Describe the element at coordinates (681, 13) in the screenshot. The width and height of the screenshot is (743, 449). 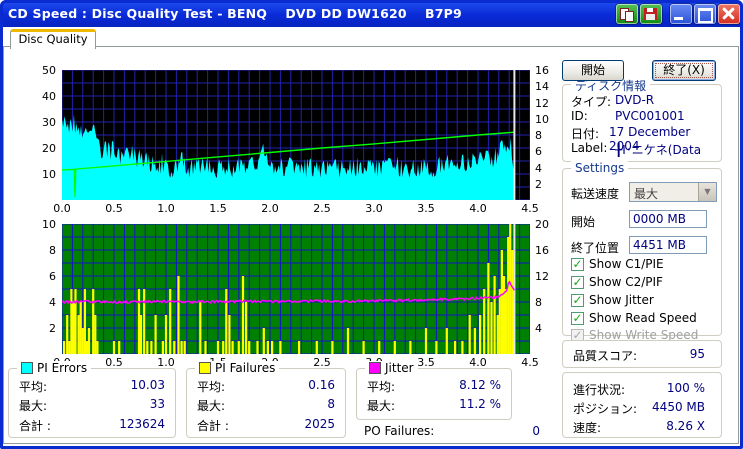
I see `minimize-button` at that location.